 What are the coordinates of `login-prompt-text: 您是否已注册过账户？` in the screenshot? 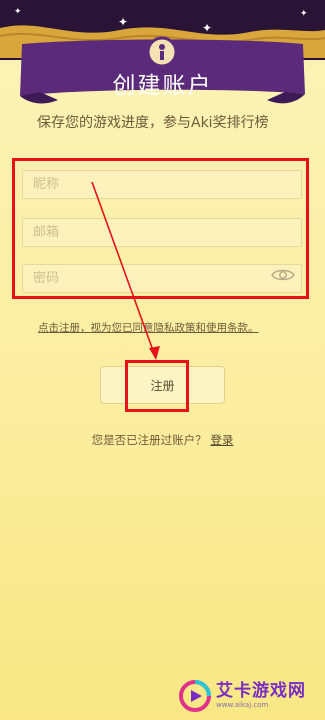 It's located at (149, 440).